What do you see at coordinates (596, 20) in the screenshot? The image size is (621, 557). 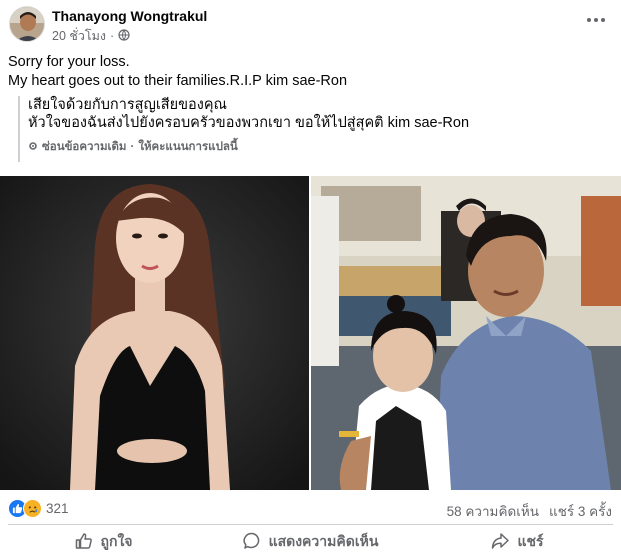 I see `more-options-icon` at bounding box center [596, 20].